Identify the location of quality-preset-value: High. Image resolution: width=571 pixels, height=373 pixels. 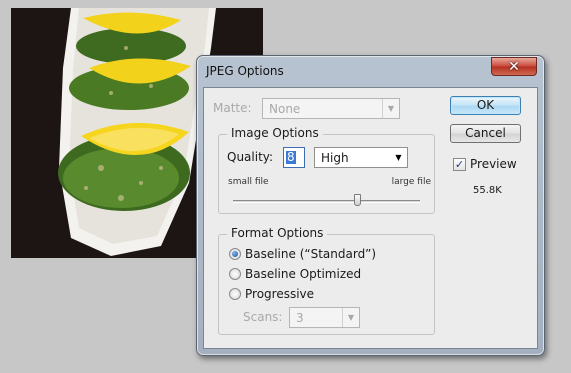
(335, 158).